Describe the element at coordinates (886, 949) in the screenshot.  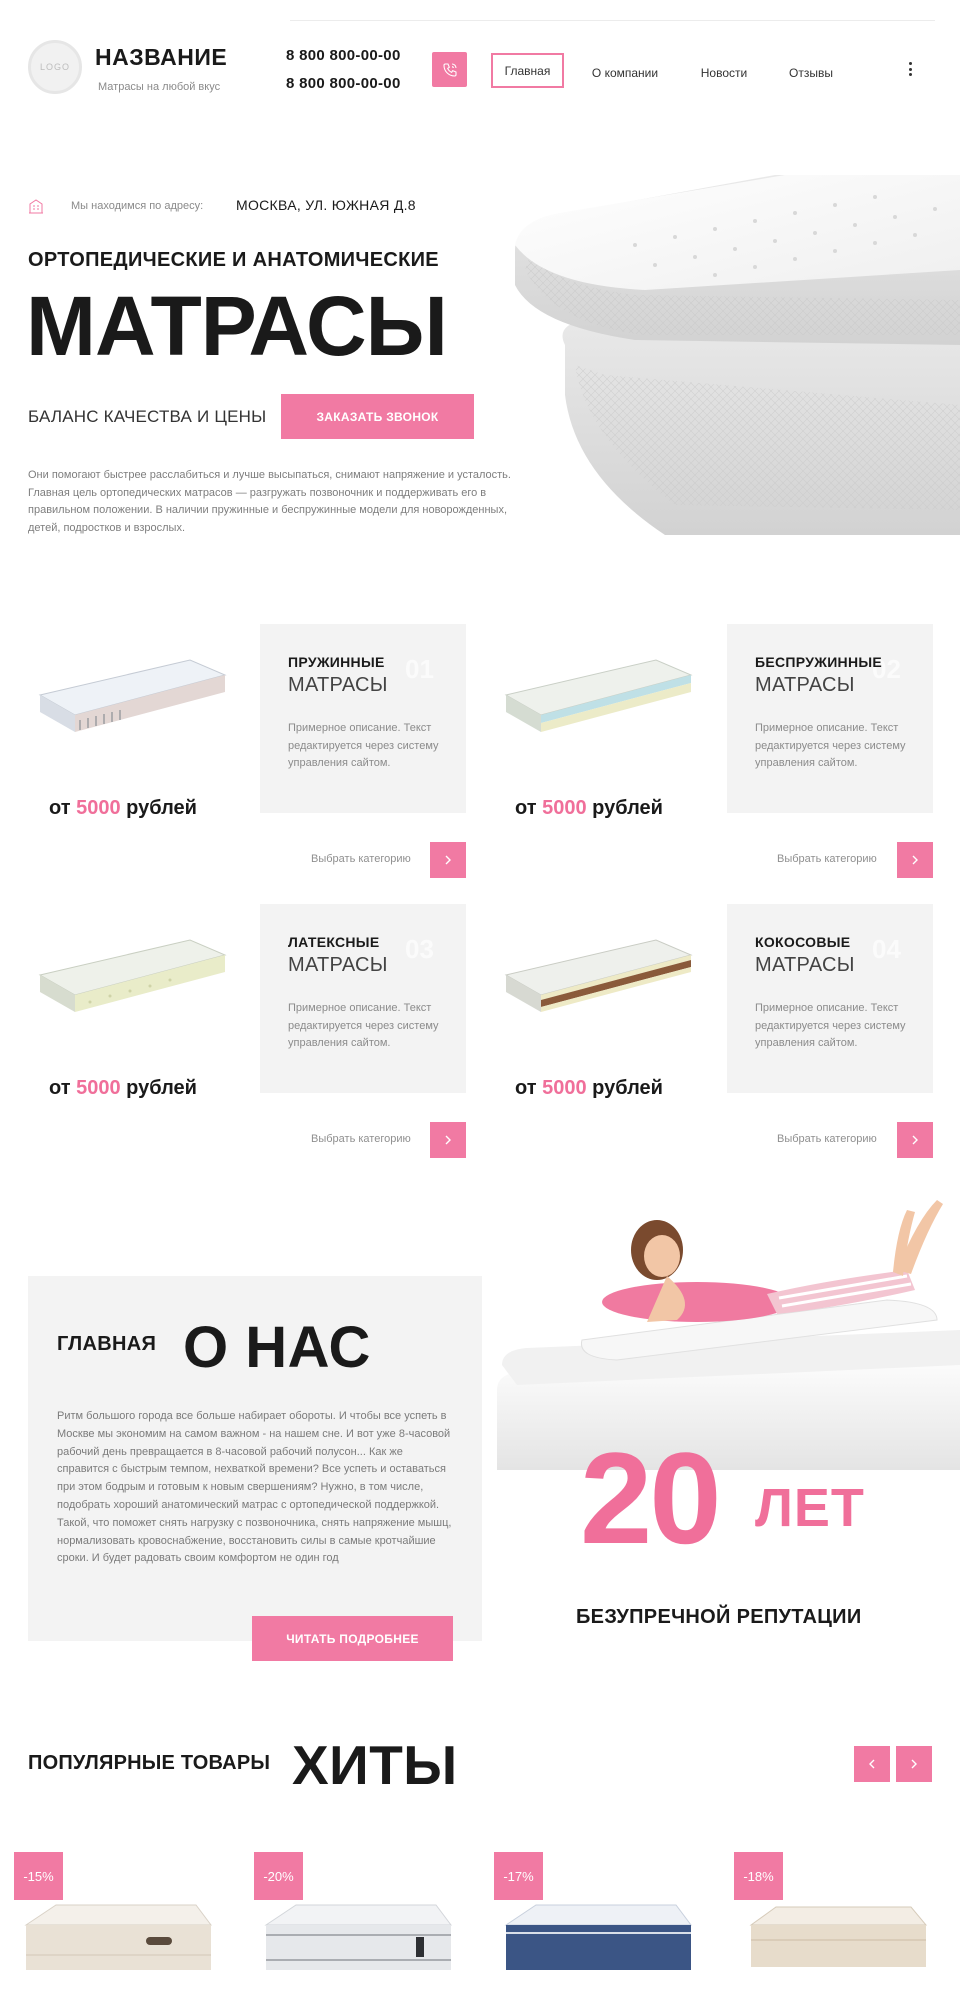
I see `category-number: 04` at that location.